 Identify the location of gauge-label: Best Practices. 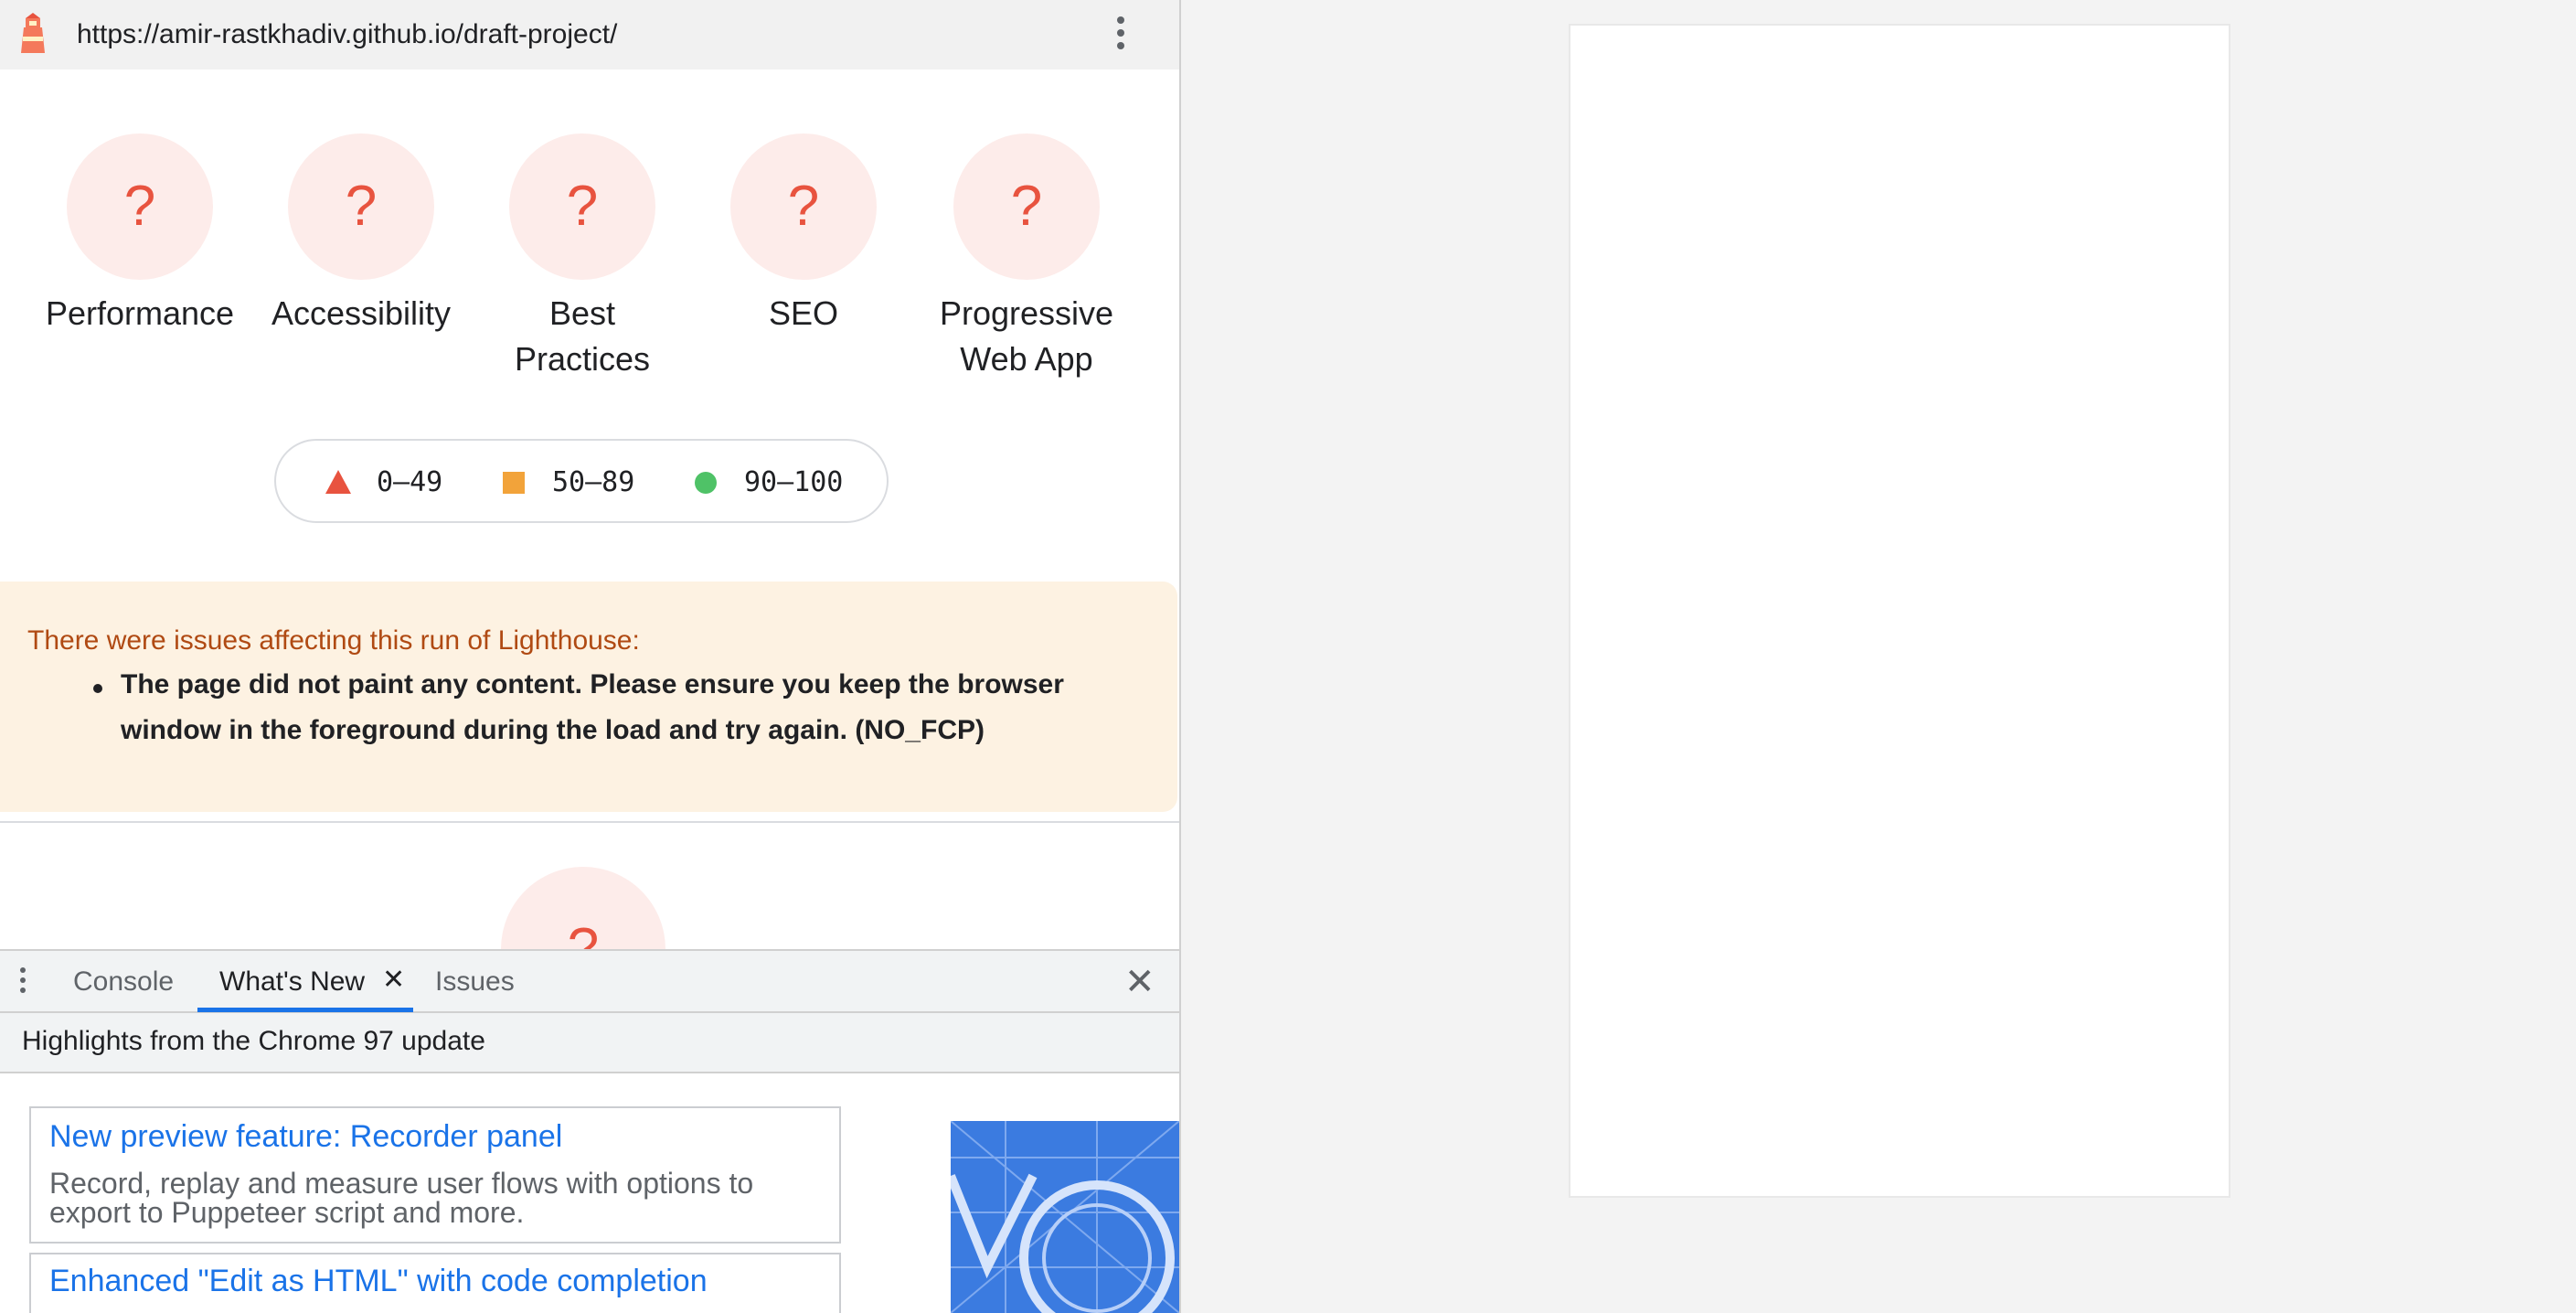
(582, 336).